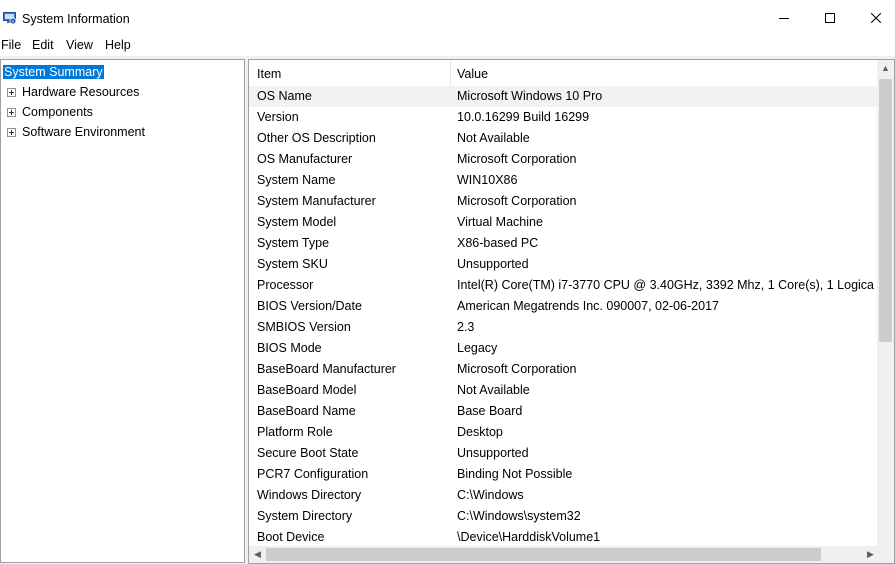 This screenshot has height=564, width=895. I want to click on maximize-icon, so click(830, 18).